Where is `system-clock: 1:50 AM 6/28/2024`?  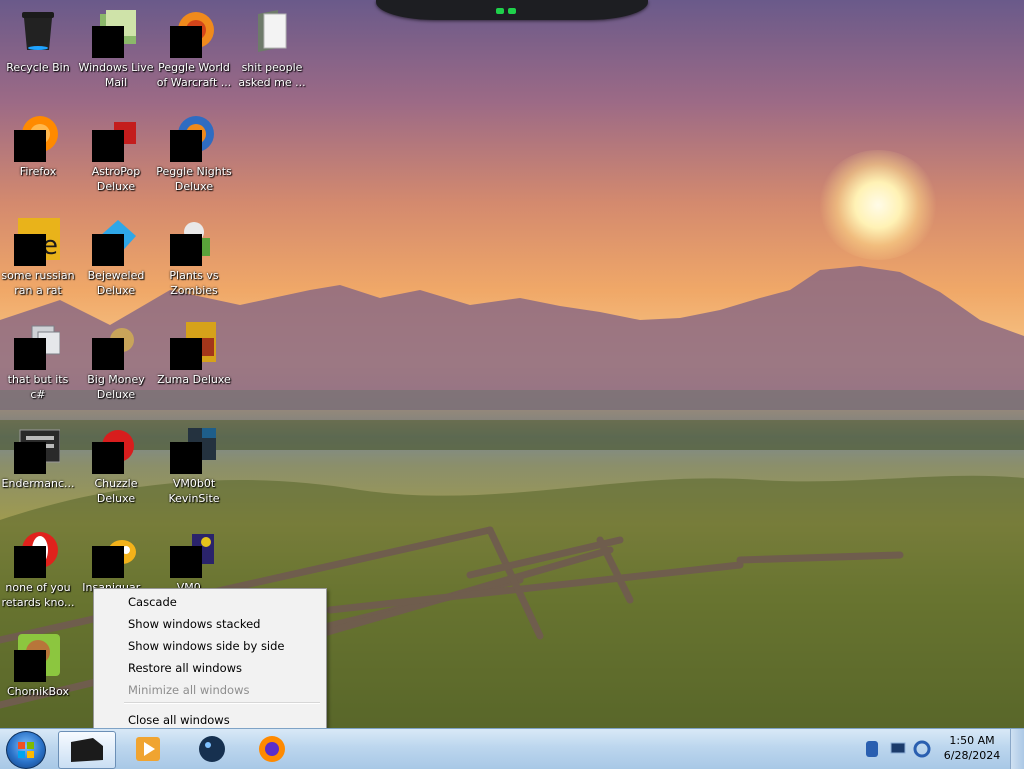 system-clock: 1:50 AM 6/28/2024 is located at coordinates (972, 748).